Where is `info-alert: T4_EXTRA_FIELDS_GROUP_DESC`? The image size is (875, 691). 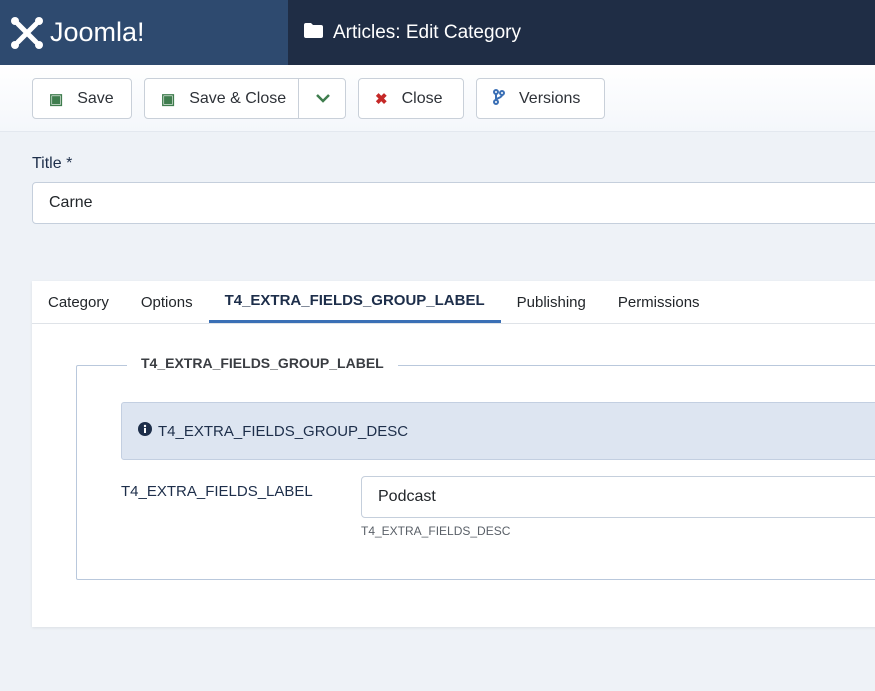
info-alert: T4_EXTRA_FIELDS_GROUP_DESC is located at coordinates (498, 431).